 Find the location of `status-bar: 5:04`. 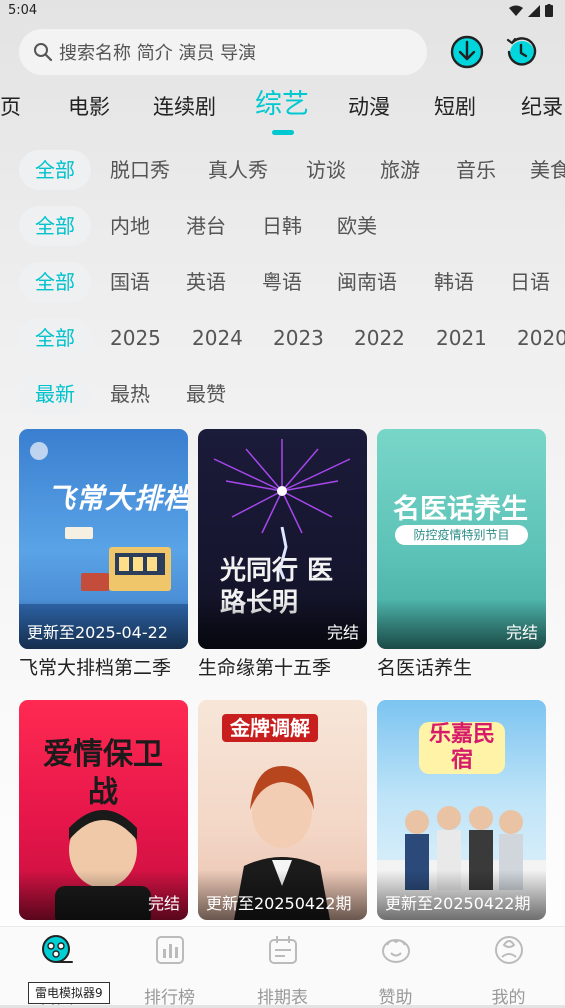

status-bar: 5:04 is located at coordinates (282, 12).